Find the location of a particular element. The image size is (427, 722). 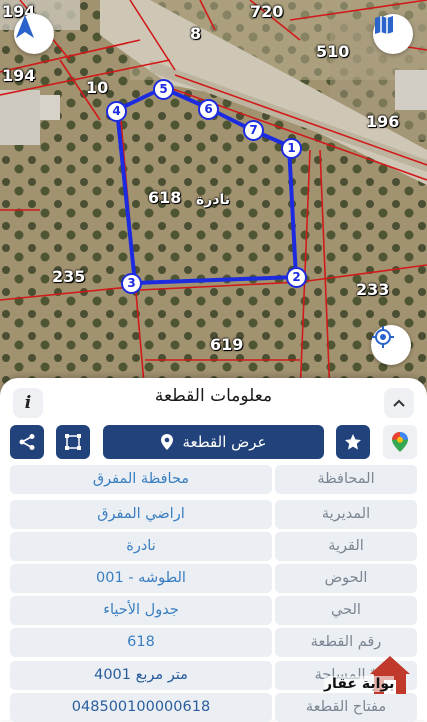

vertex-marker: 2 is located at coordinates (296, 277).